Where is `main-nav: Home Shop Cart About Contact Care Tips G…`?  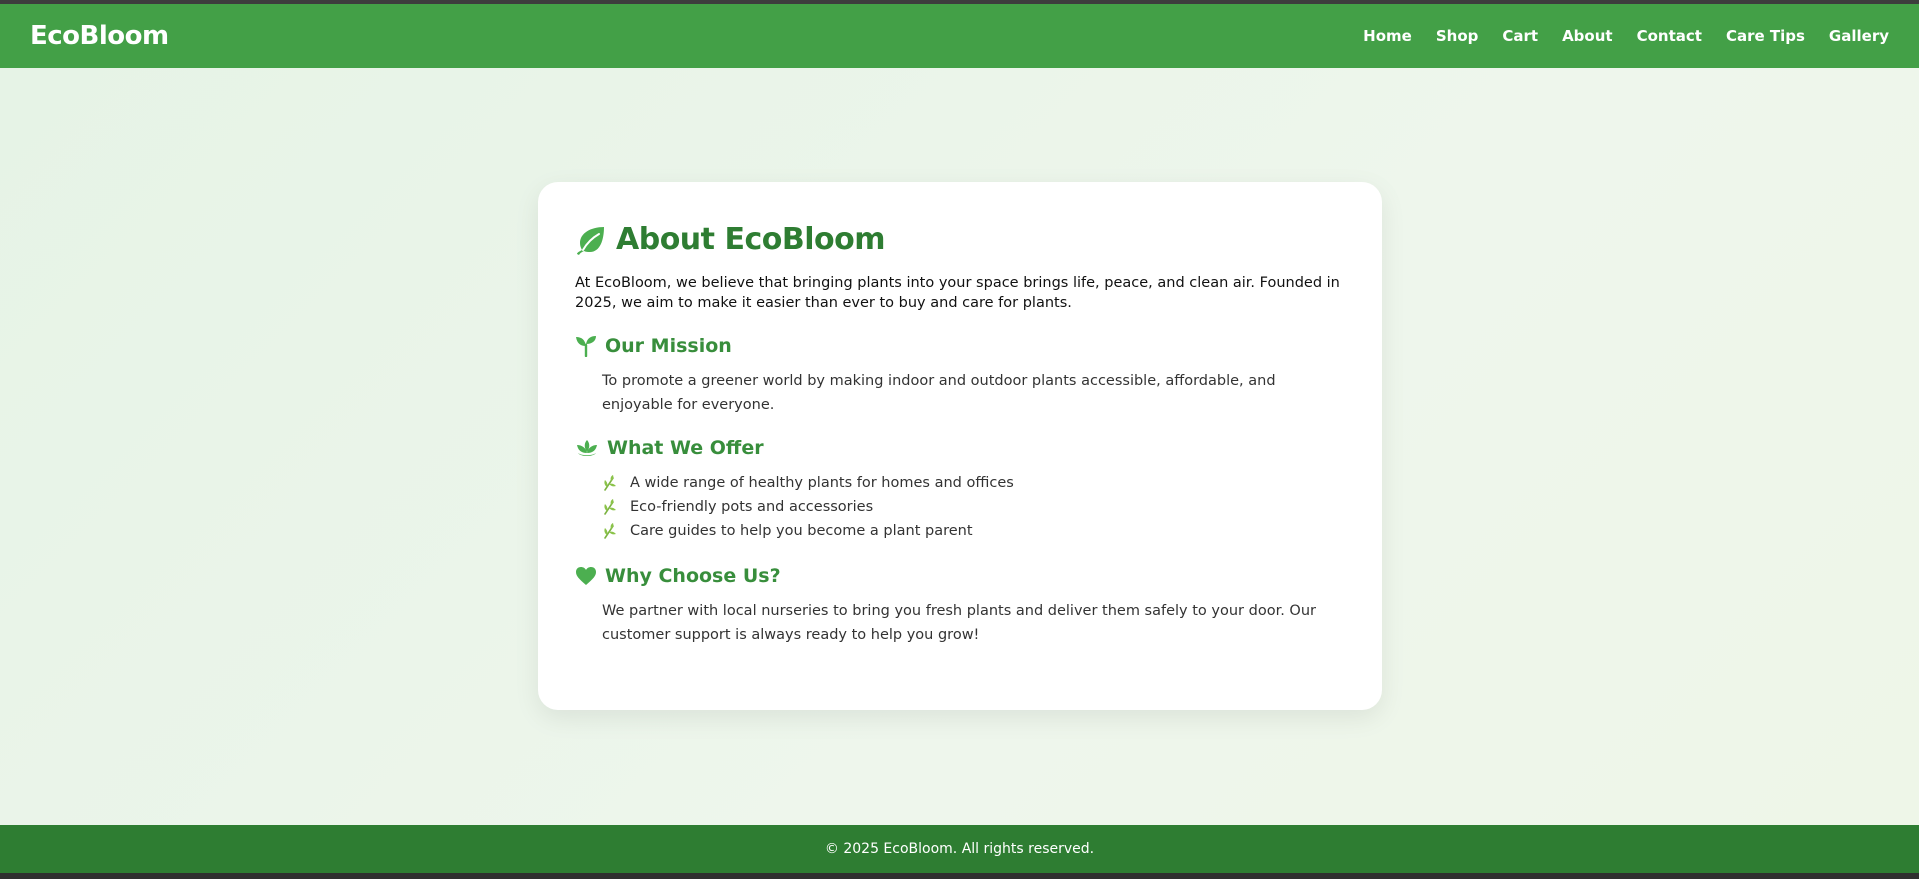 main-nav: Home Shop Cart About Contact Care Tips G… is located at coordinates (1614, 36).